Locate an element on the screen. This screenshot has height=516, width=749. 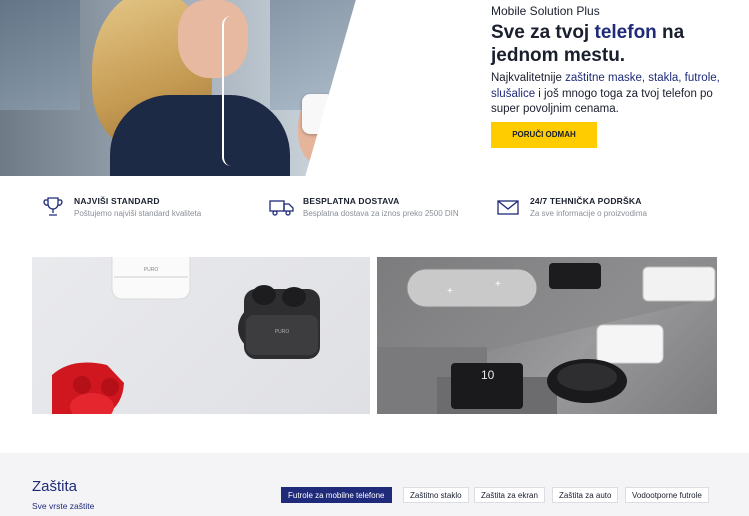
feature-subtitle: Poštujemo najviši standard kvaliteta is located at coordinates (138, 213).